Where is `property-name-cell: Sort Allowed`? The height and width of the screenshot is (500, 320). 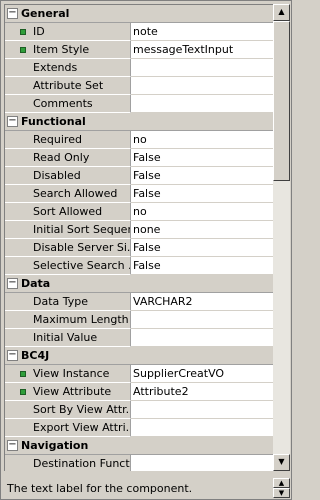
property-name-cell: Sort Allowed is located at coordinates (68, 212).